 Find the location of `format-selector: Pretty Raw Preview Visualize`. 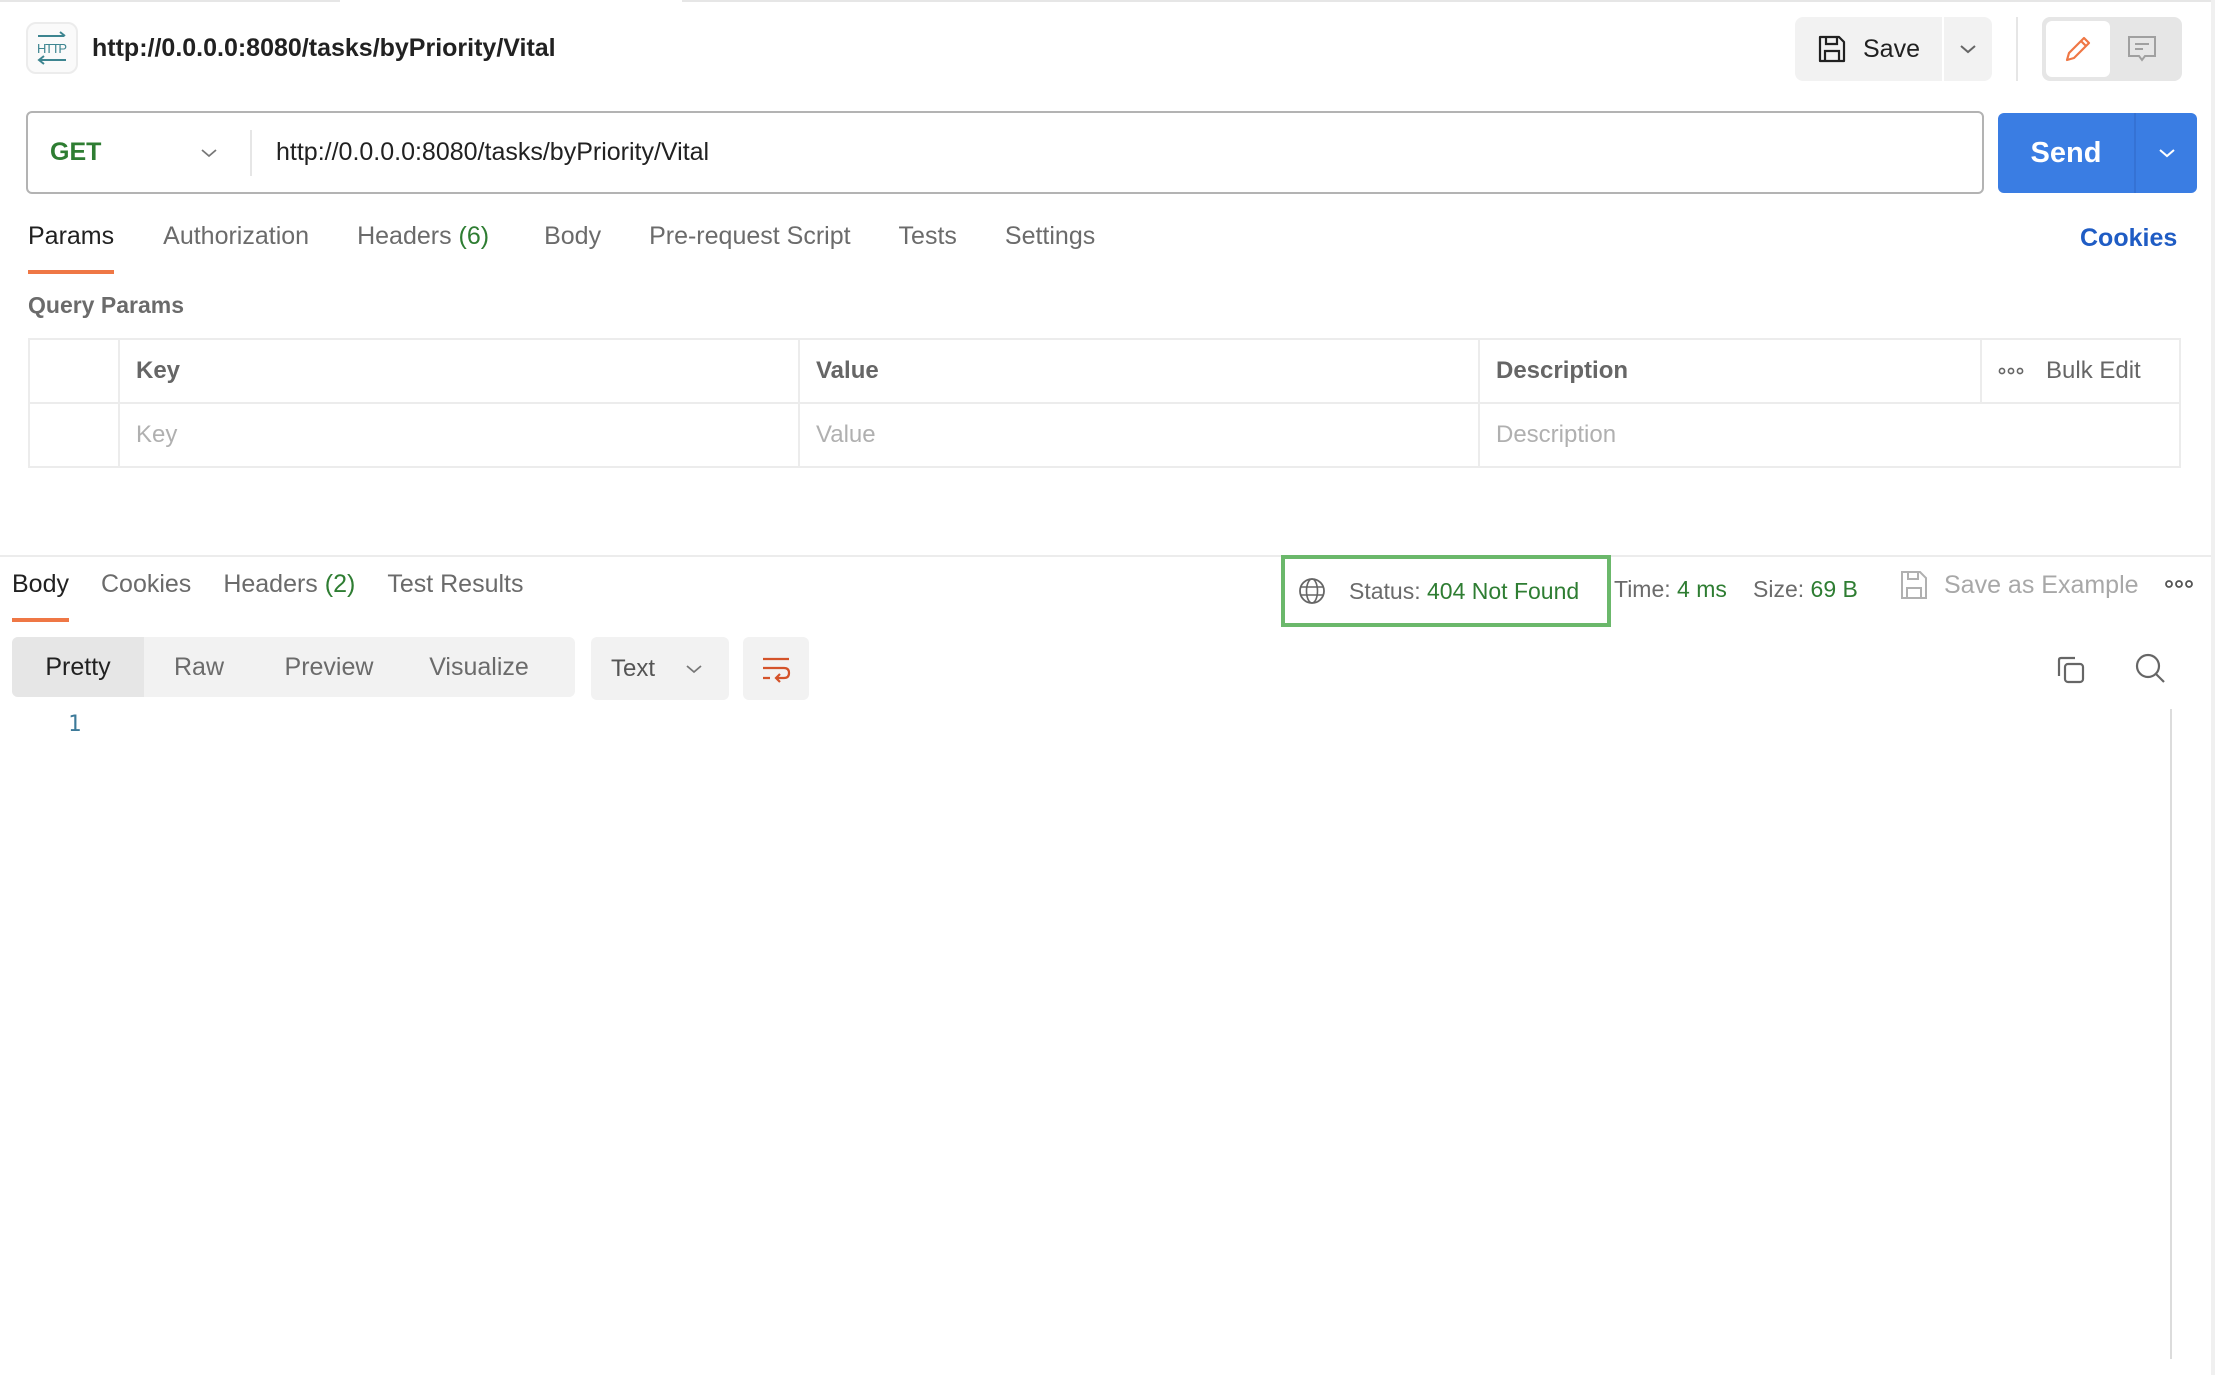

format-selector: Pretty Raw Preview Visualize is located at coordinates (293, 667).